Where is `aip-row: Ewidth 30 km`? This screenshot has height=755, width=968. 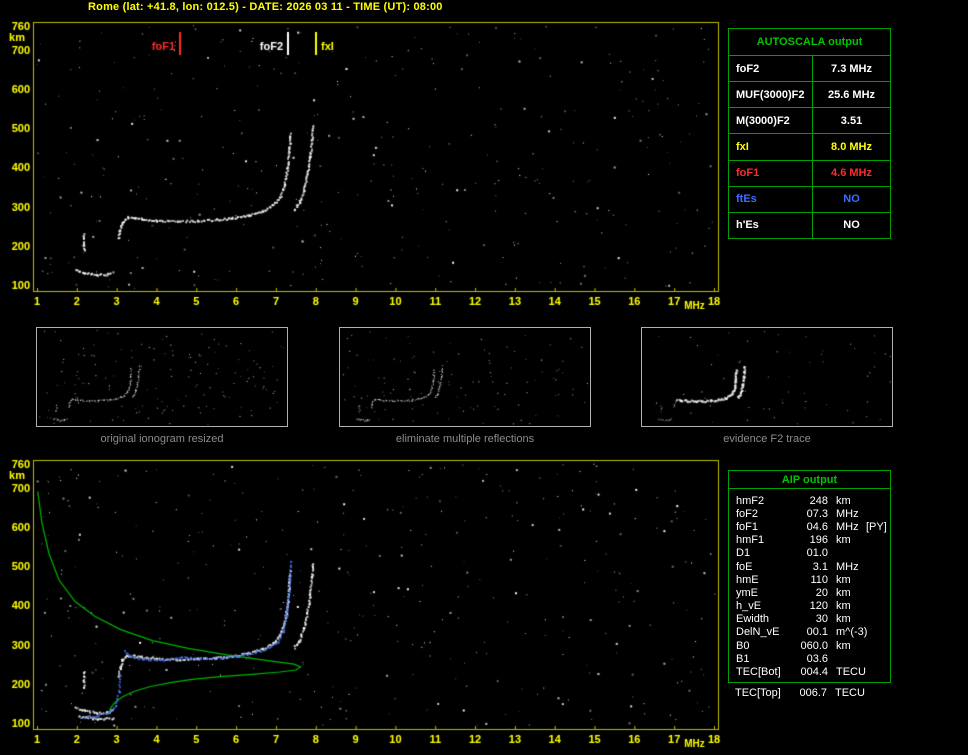 aip-row: Ewidth 30 km is located at coordinates (809, 619).